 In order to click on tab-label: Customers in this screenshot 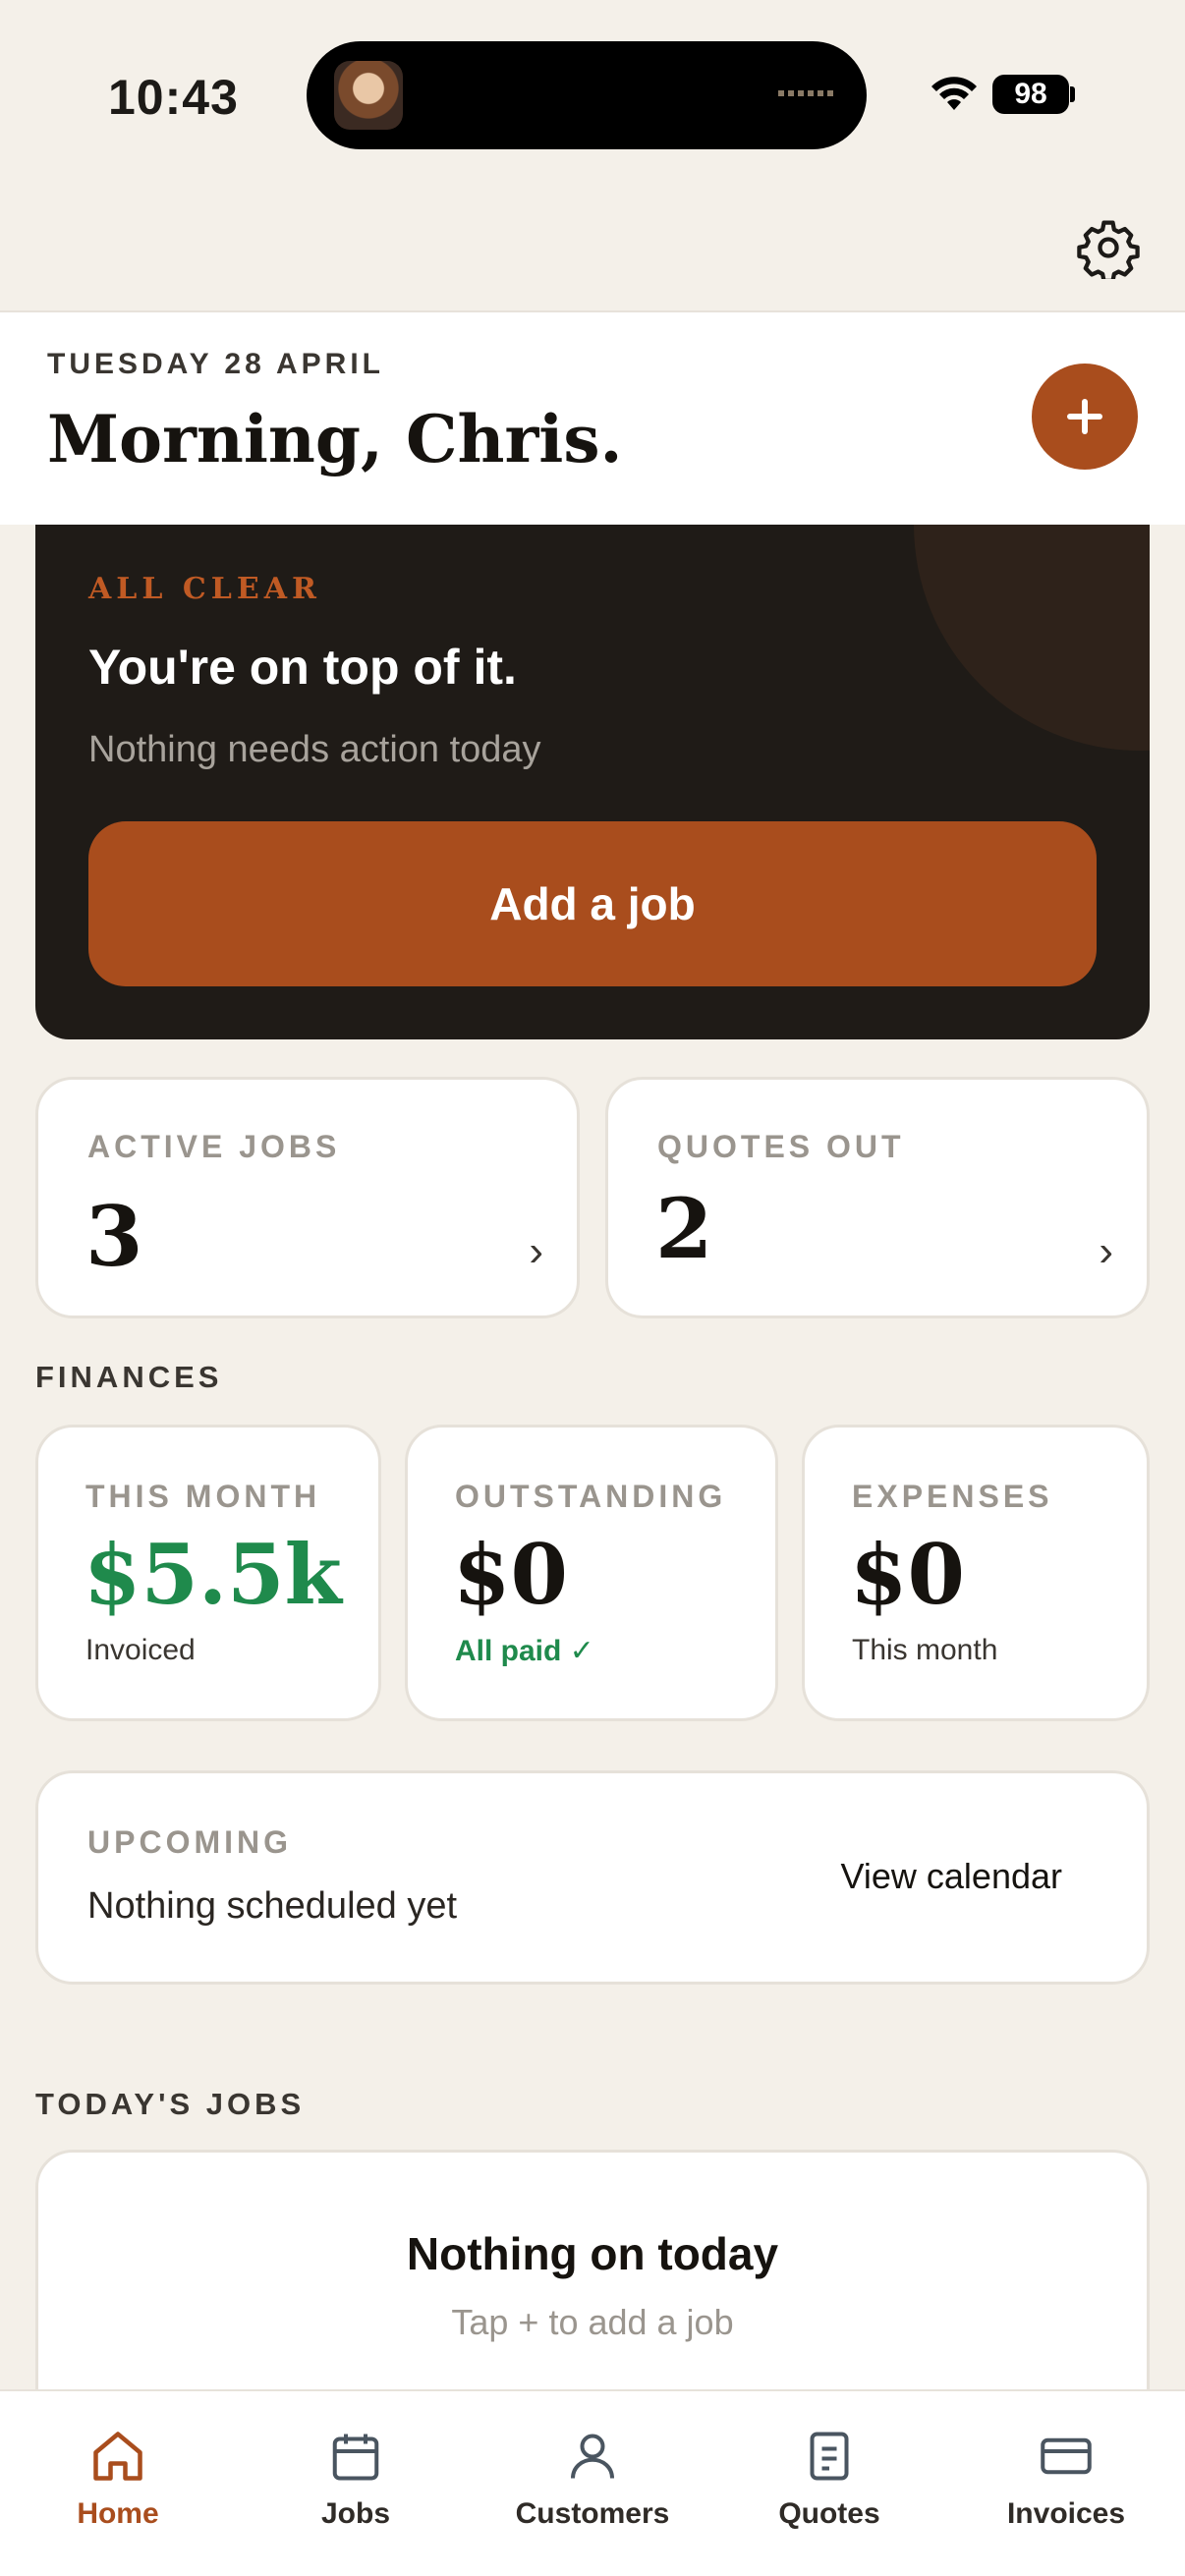, I will do `click(592, 2513)`.